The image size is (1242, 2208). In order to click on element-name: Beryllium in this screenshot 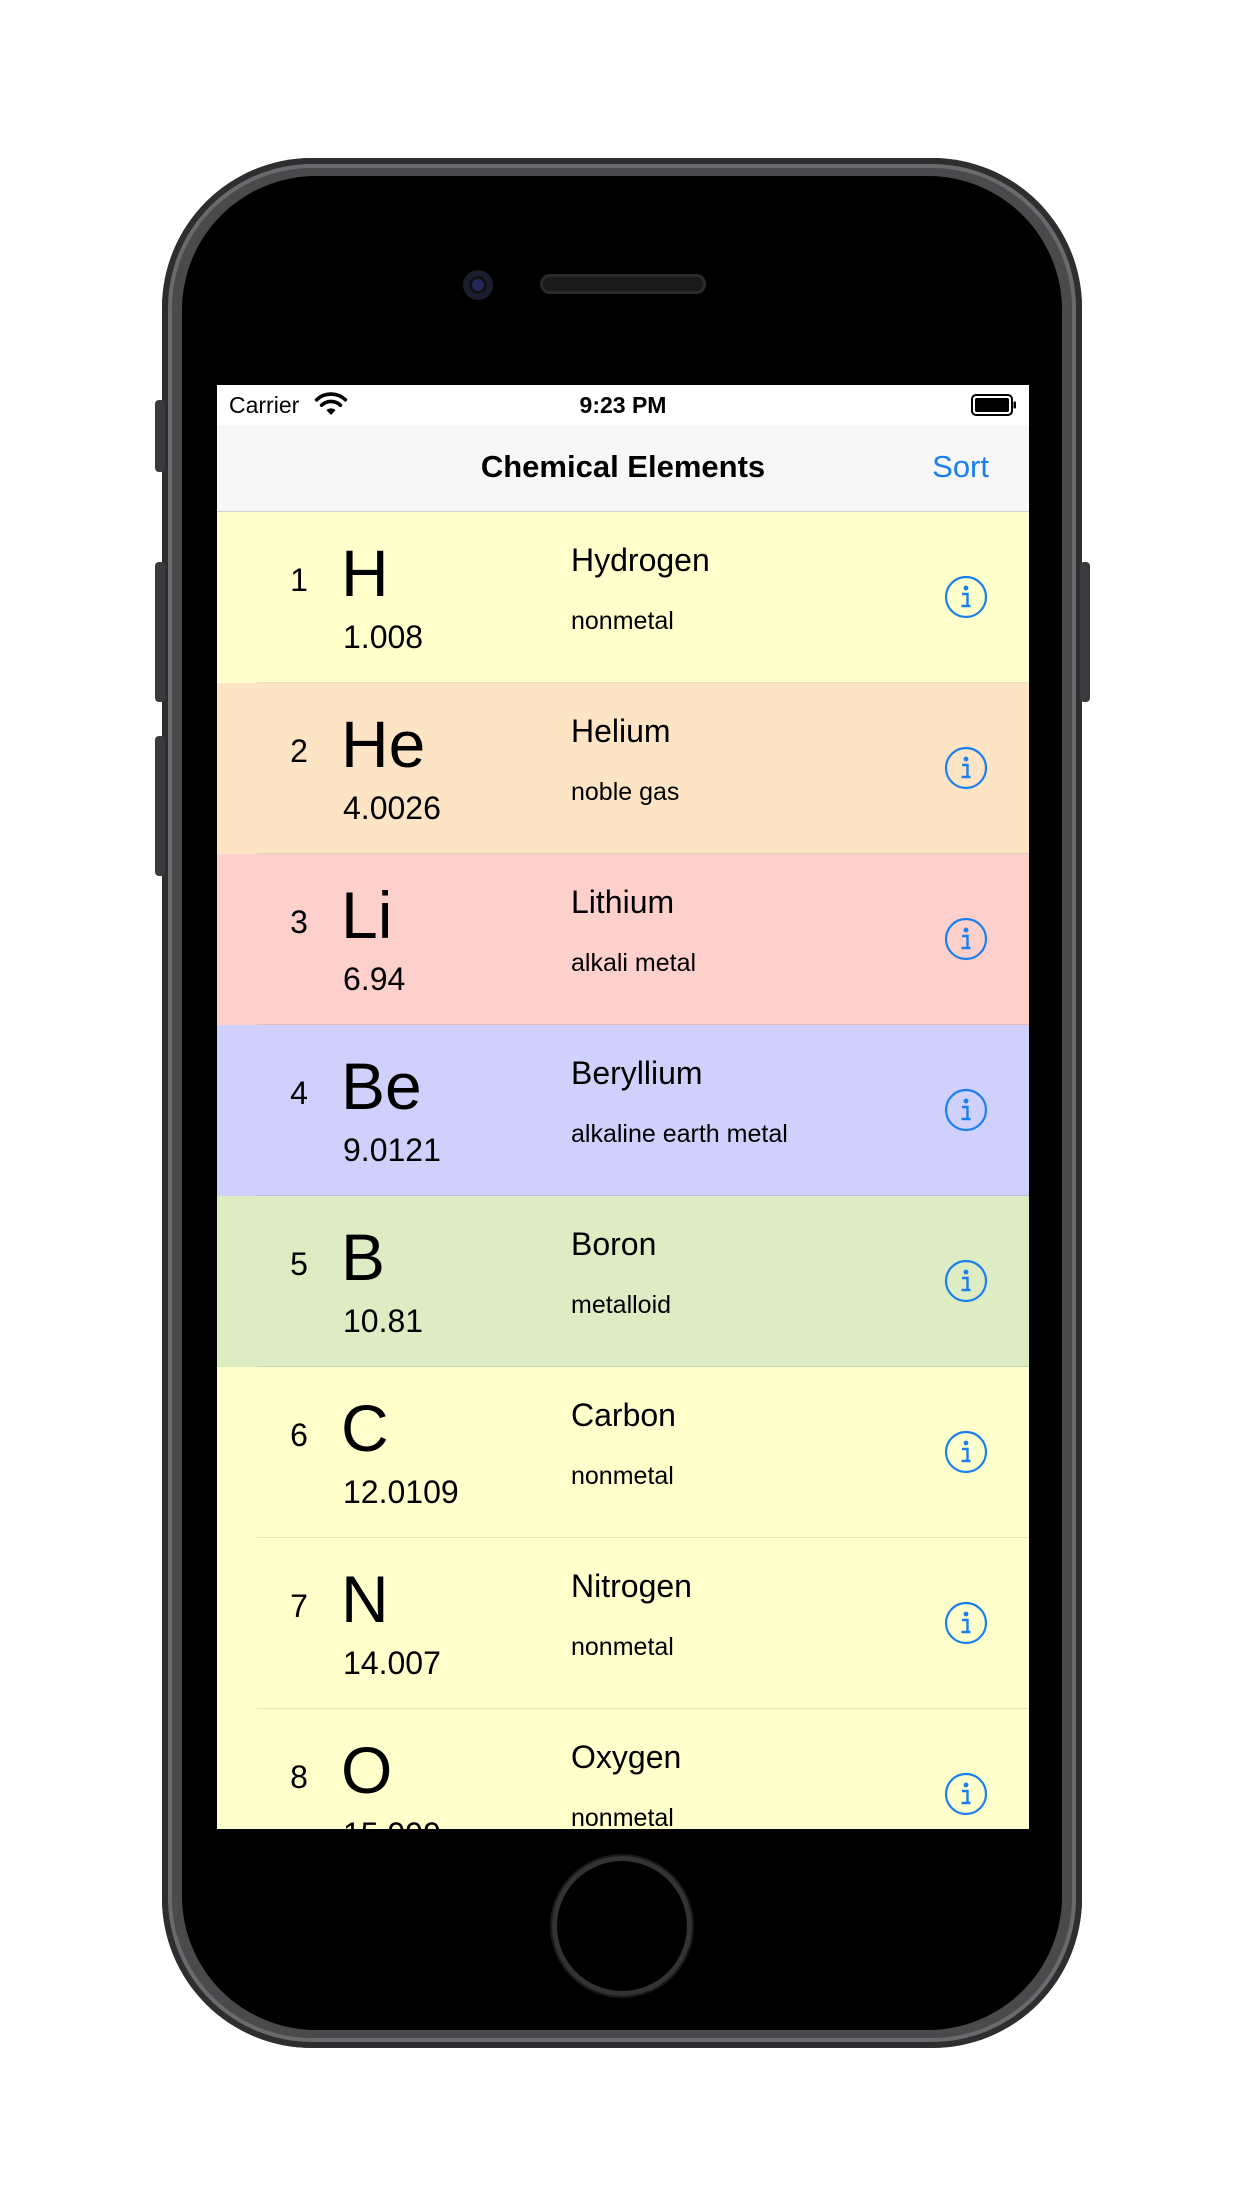, I will do `click(637, 1073)`.